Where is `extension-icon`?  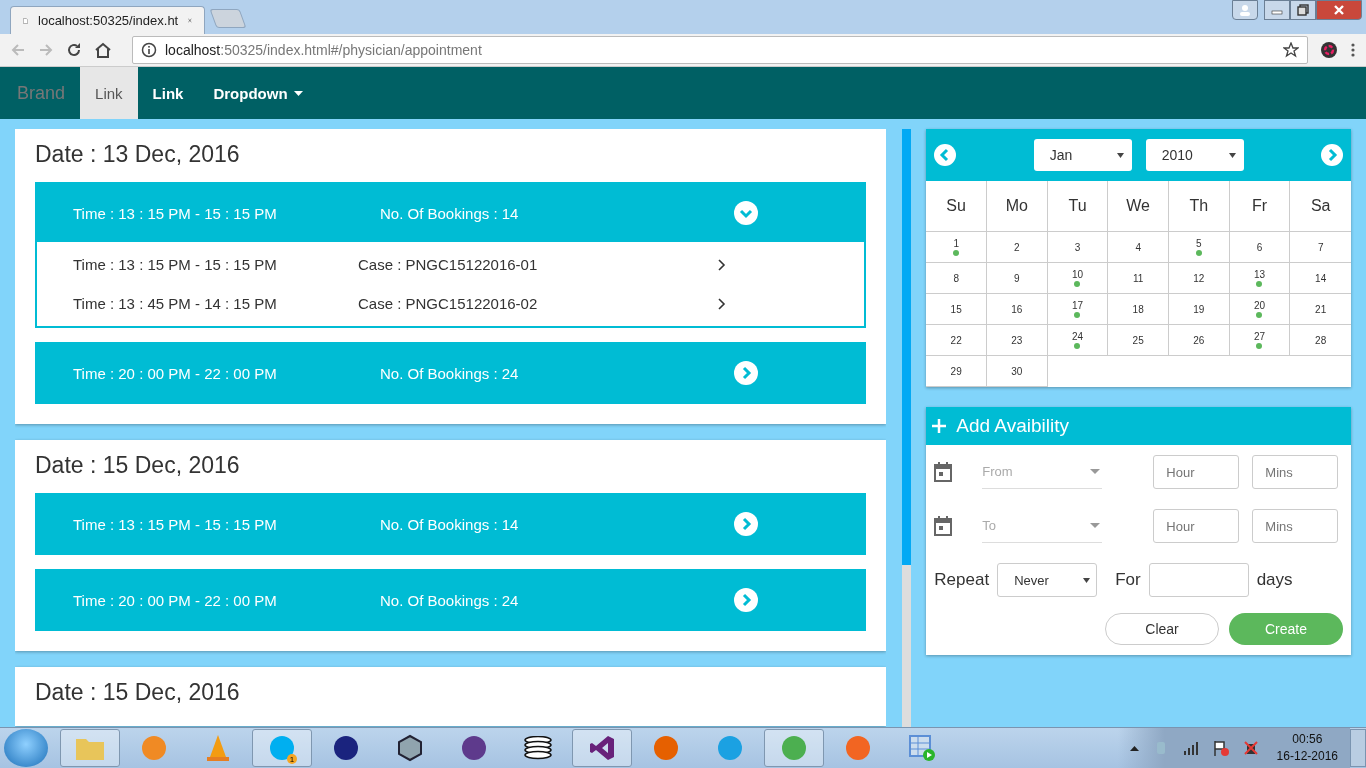 extension-icon is located at coordinates (1329, 50).